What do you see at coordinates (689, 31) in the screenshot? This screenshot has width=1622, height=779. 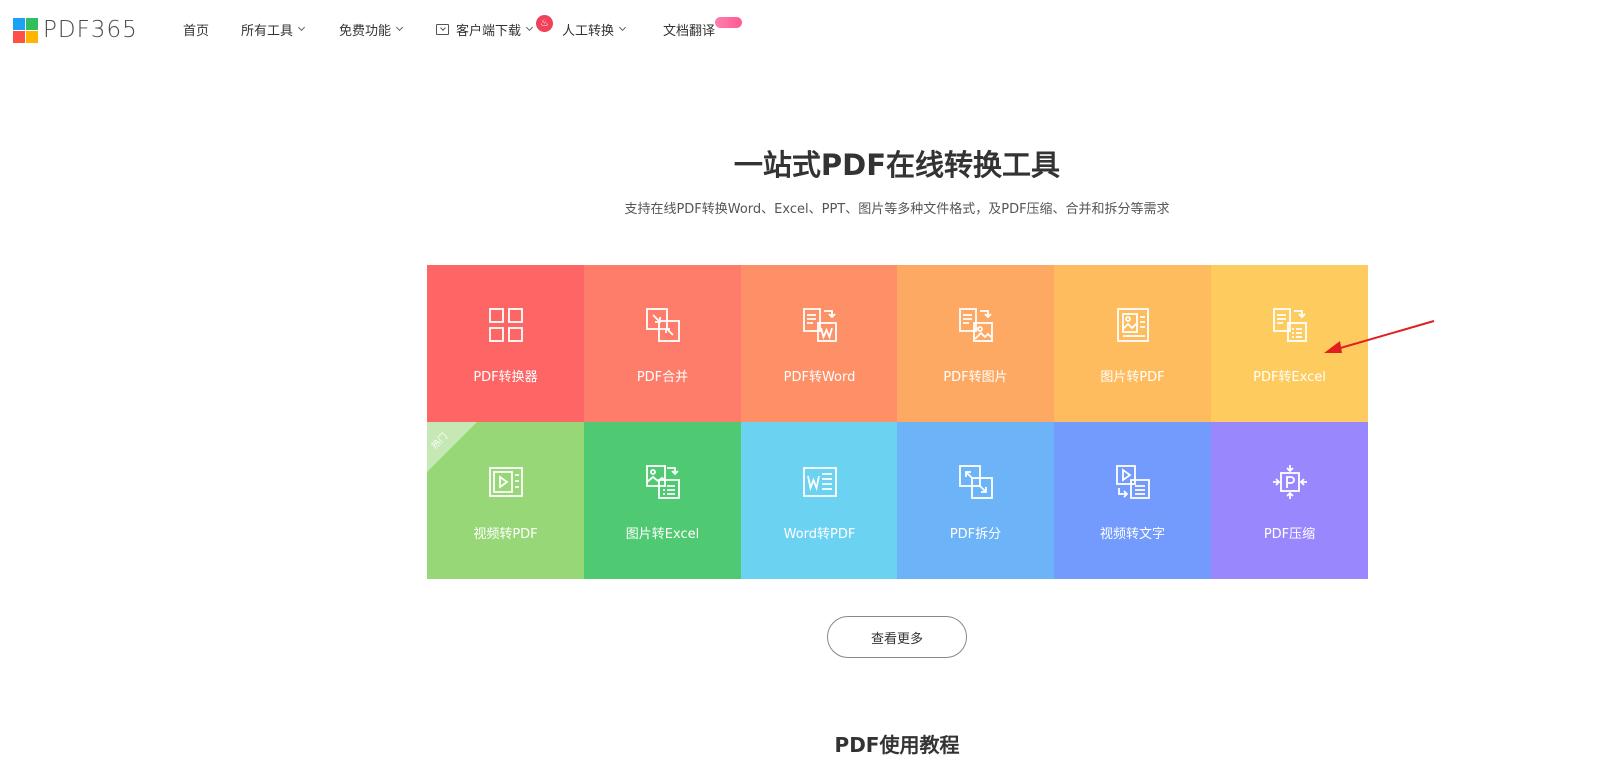 I see `nav-document-translation-label: 文档翻译` at bounding box center [689, 31].